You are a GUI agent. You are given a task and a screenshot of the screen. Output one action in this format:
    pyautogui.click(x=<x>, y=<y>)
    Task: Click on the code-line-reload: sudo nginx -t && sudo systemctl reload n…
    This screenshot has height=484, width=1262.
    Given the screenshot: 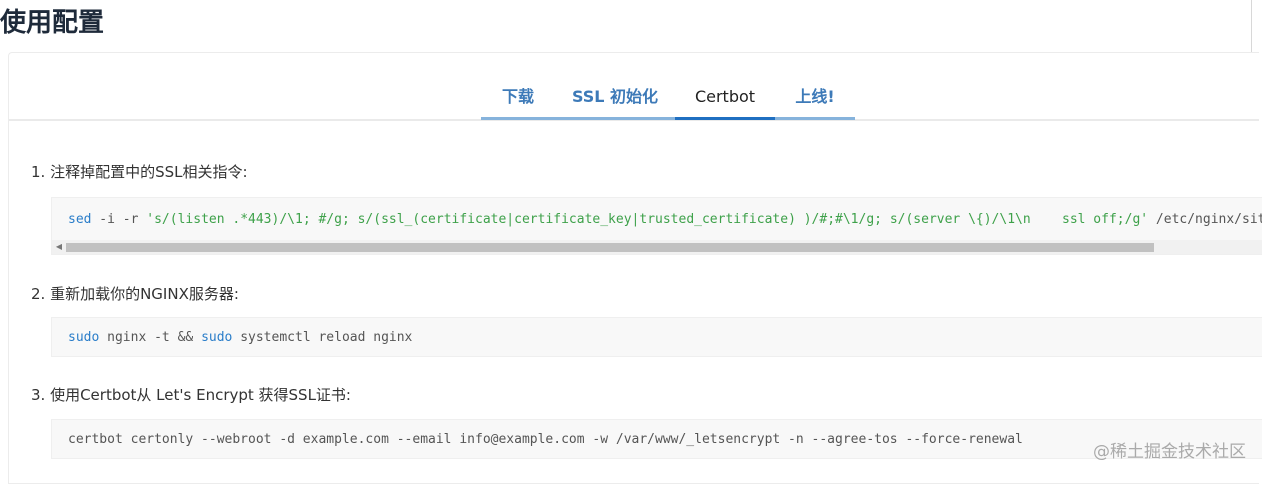 What is the action you would take?
    pyautogui.click(x=240, y=337)
    